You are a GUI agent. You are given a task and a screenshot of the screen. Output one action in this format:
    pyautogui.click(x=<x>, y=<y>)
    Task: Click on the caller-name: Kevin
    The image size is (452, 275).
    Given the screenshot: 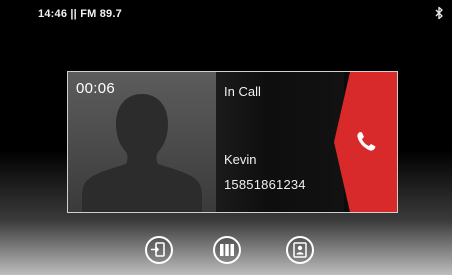 What is the action you would take?
    pyautogui.click(x=240, y=159)
    